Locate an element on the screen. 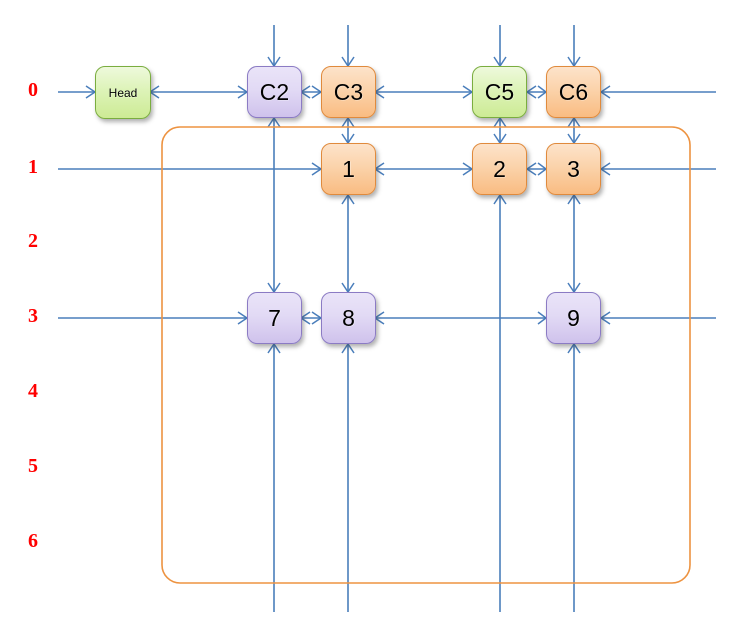 The height and width of the screenshot is (638, 744). node-1-label: 1 is located at coordinates (348, 168).